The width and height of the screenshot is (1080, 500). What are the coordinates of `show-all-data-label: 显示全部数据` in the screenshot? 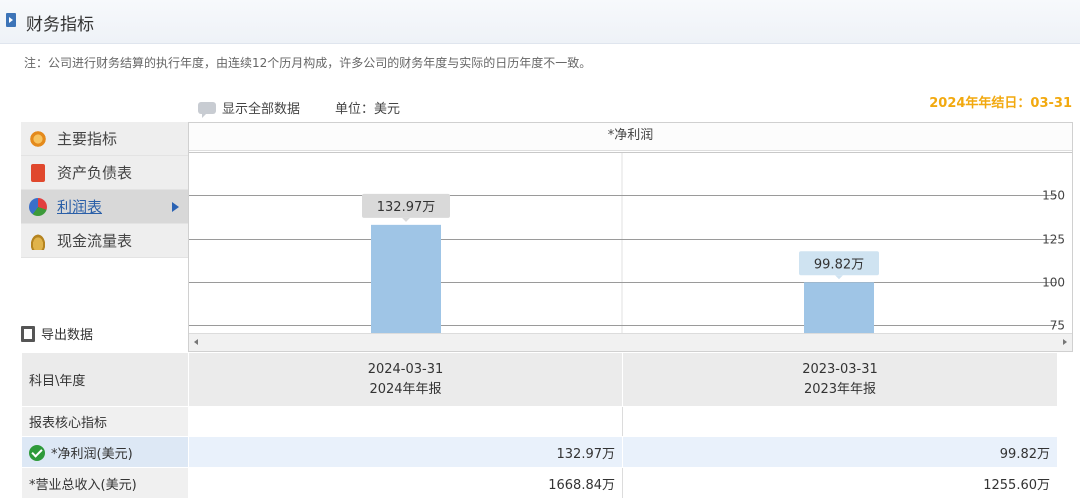 It's located at (261, 109).